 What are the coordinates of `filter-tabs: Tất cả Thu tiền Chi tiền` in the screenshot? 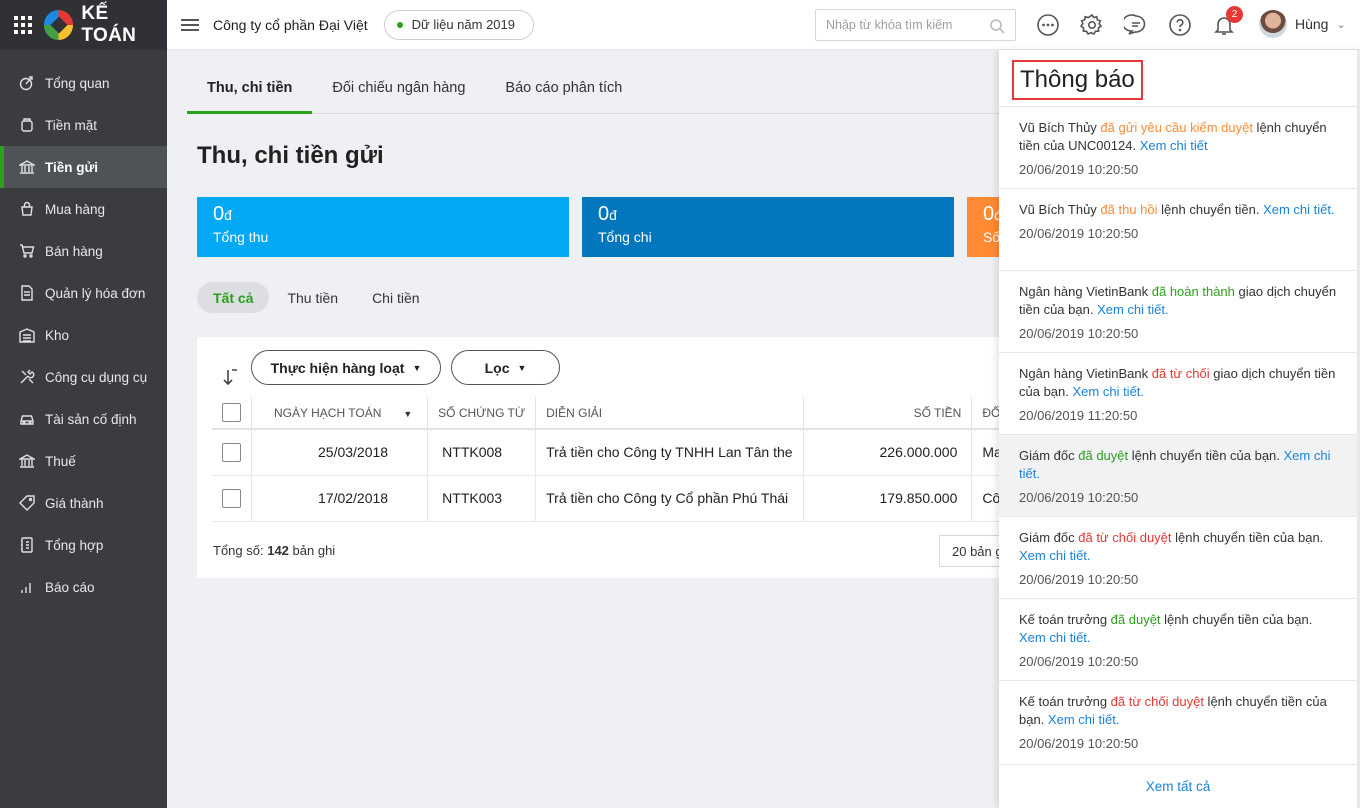 It's located at (317, 297).